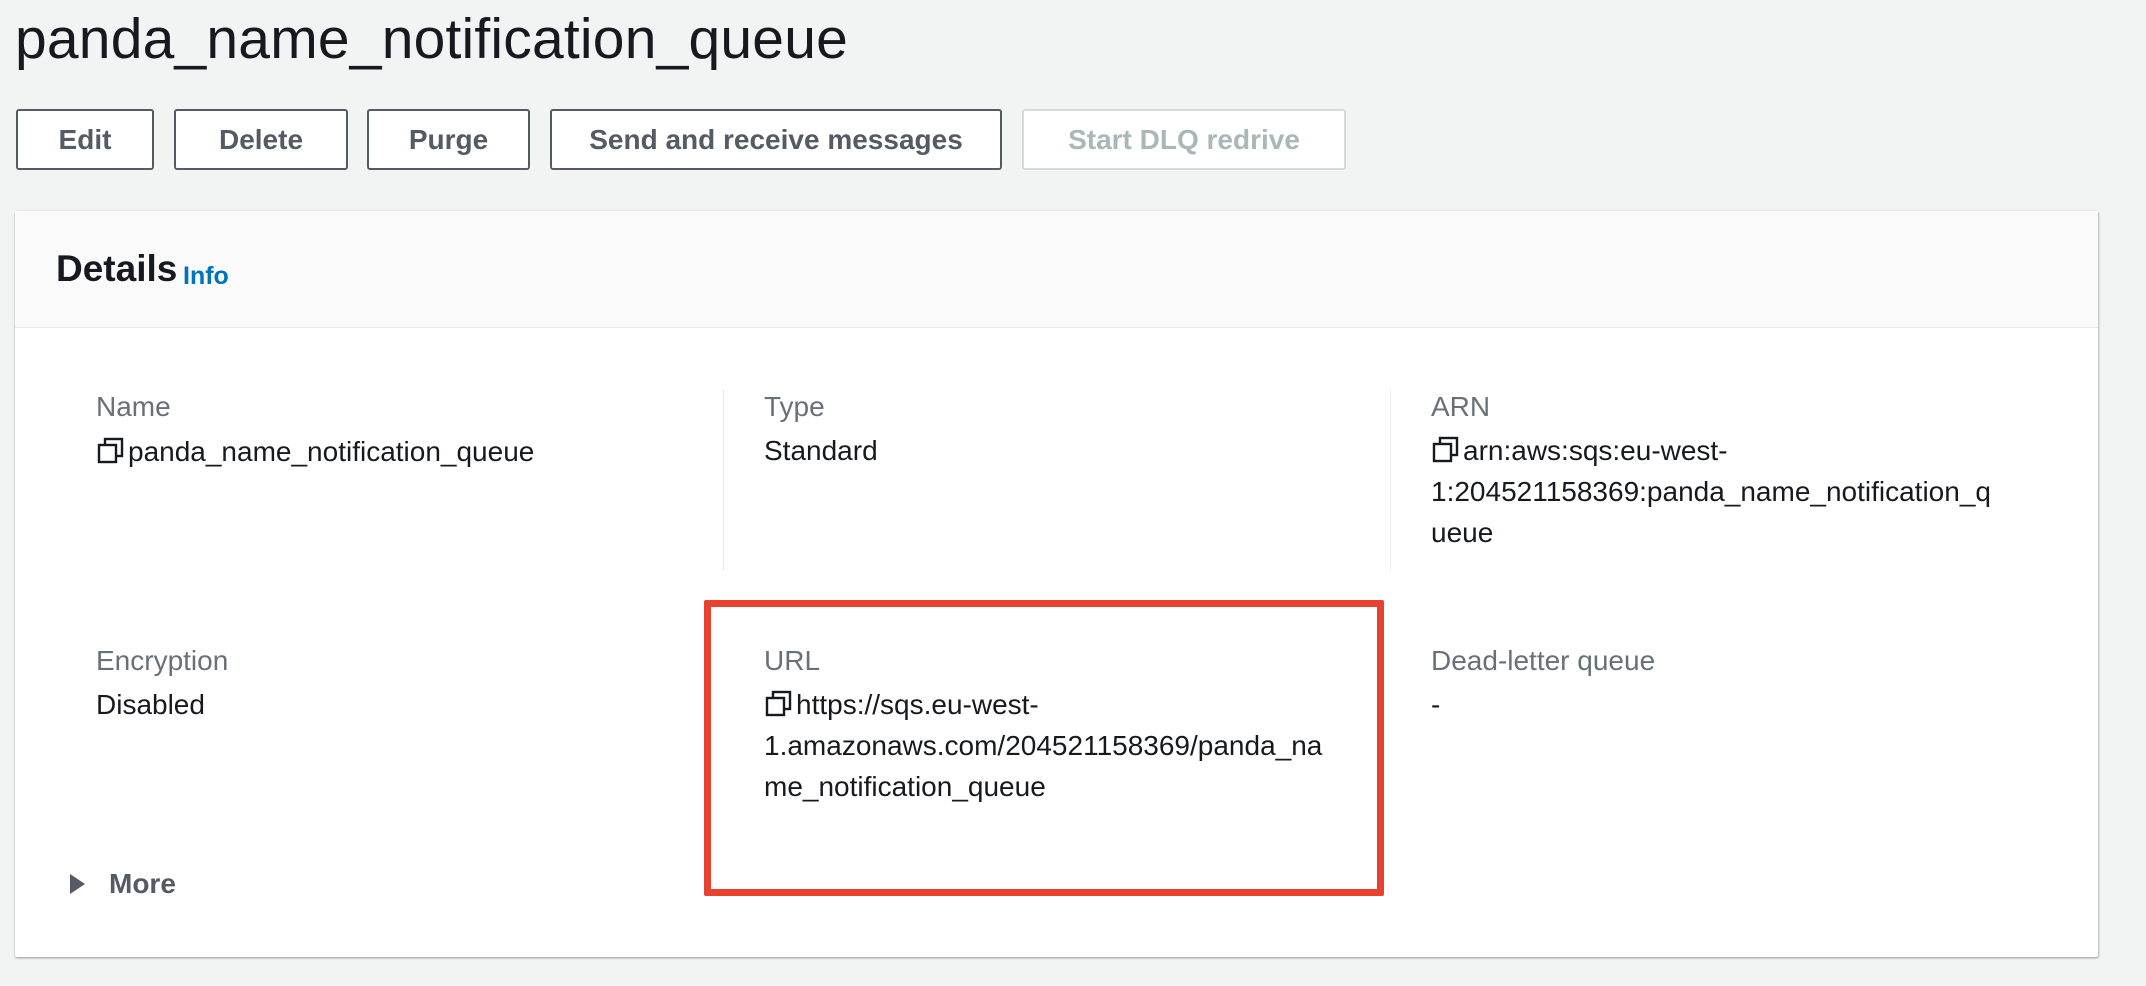 This screenshot has height=986, width=2146. I want to click on name-value: panda_name_notification_queue, so click(315, 451).